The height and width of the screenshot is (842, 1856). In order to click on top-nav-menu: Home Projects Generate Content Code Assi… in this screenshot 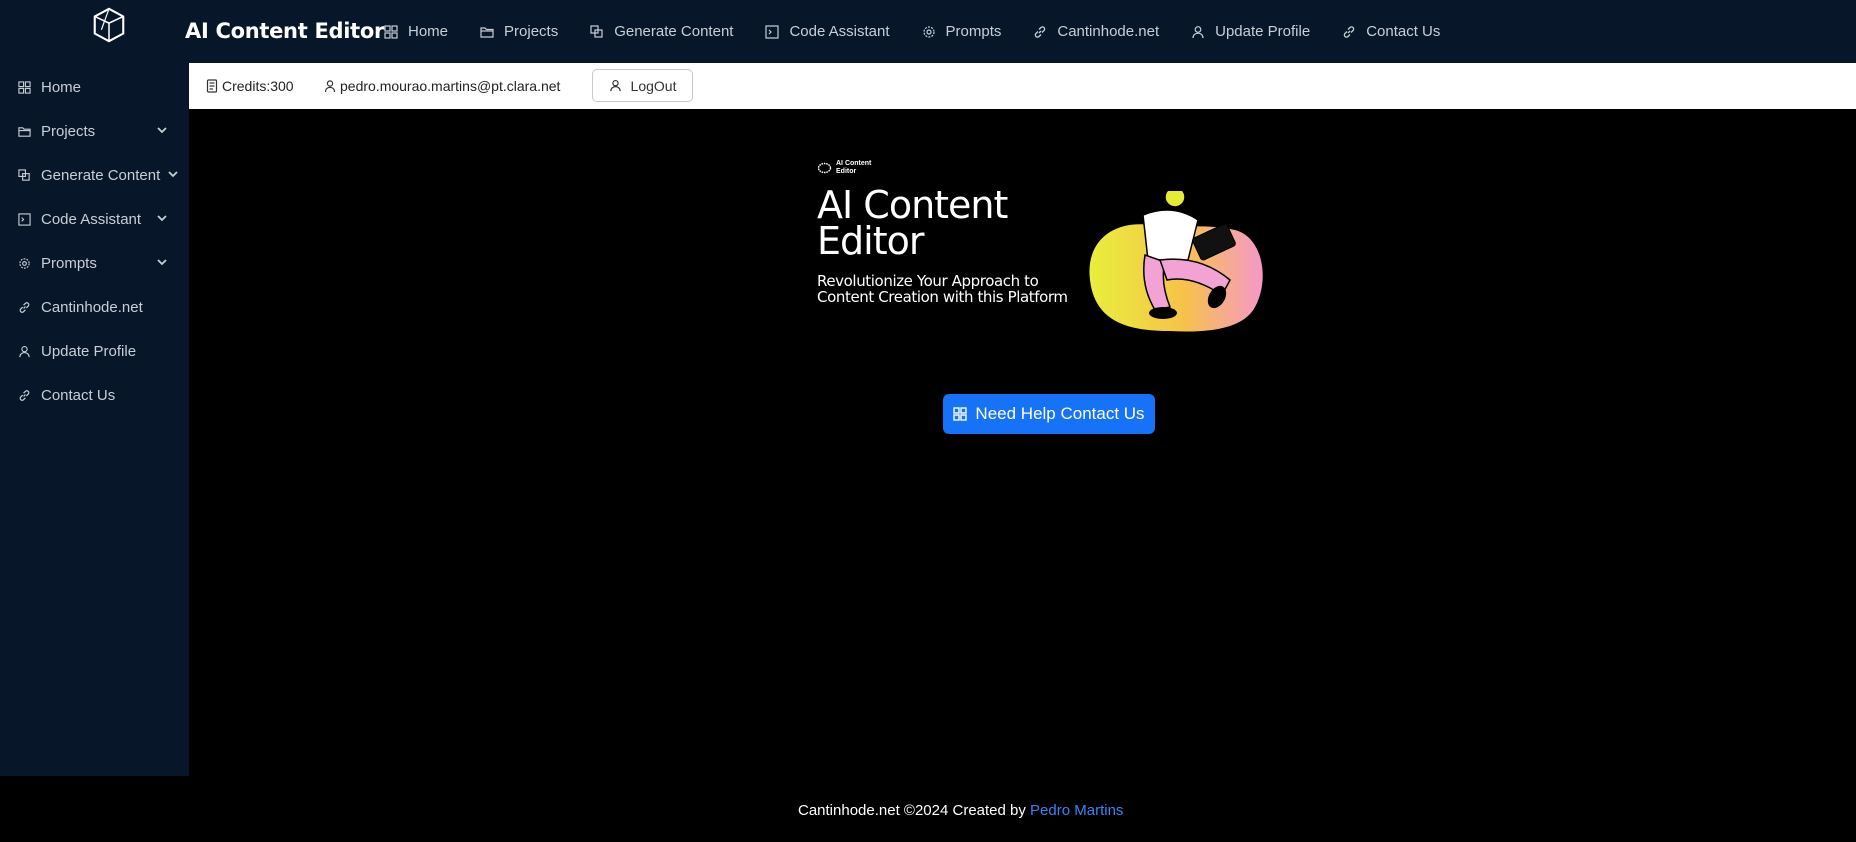, I will do `click(928, 31)`.